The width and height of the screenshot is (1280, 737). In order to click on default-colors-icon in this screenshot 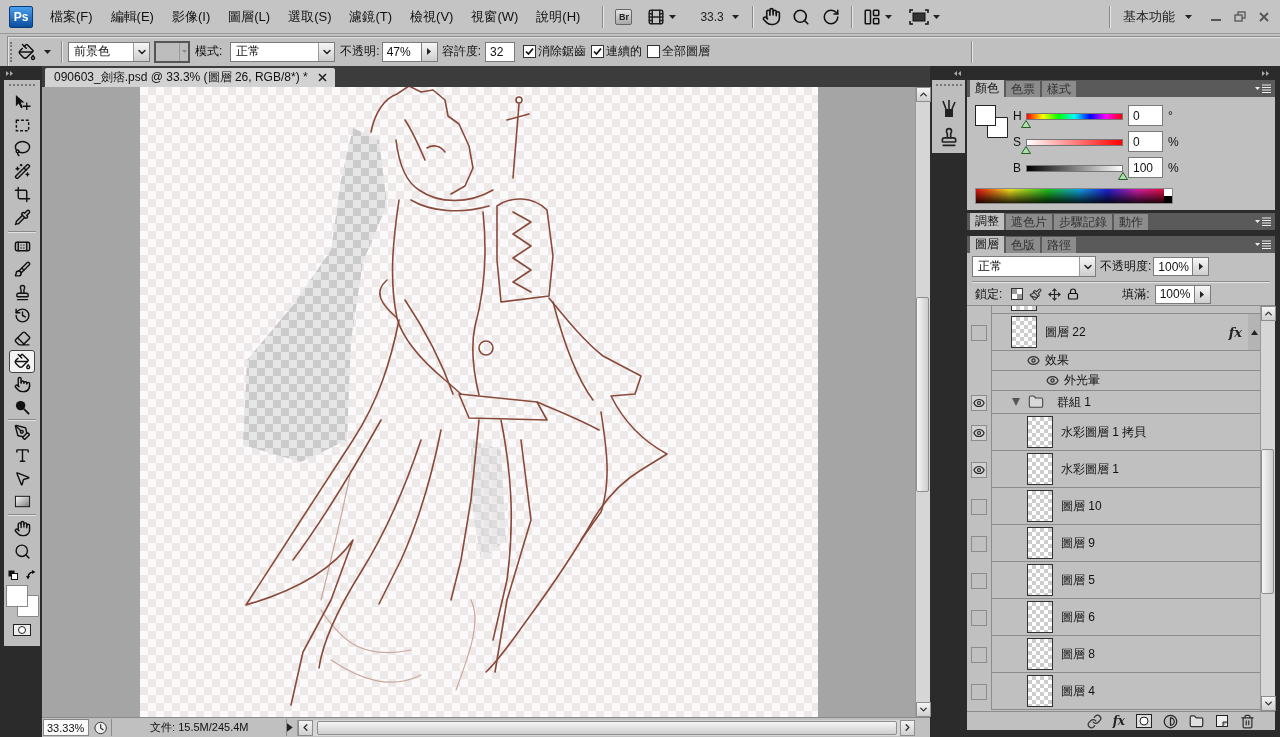, I will do `click(13, 575)`.